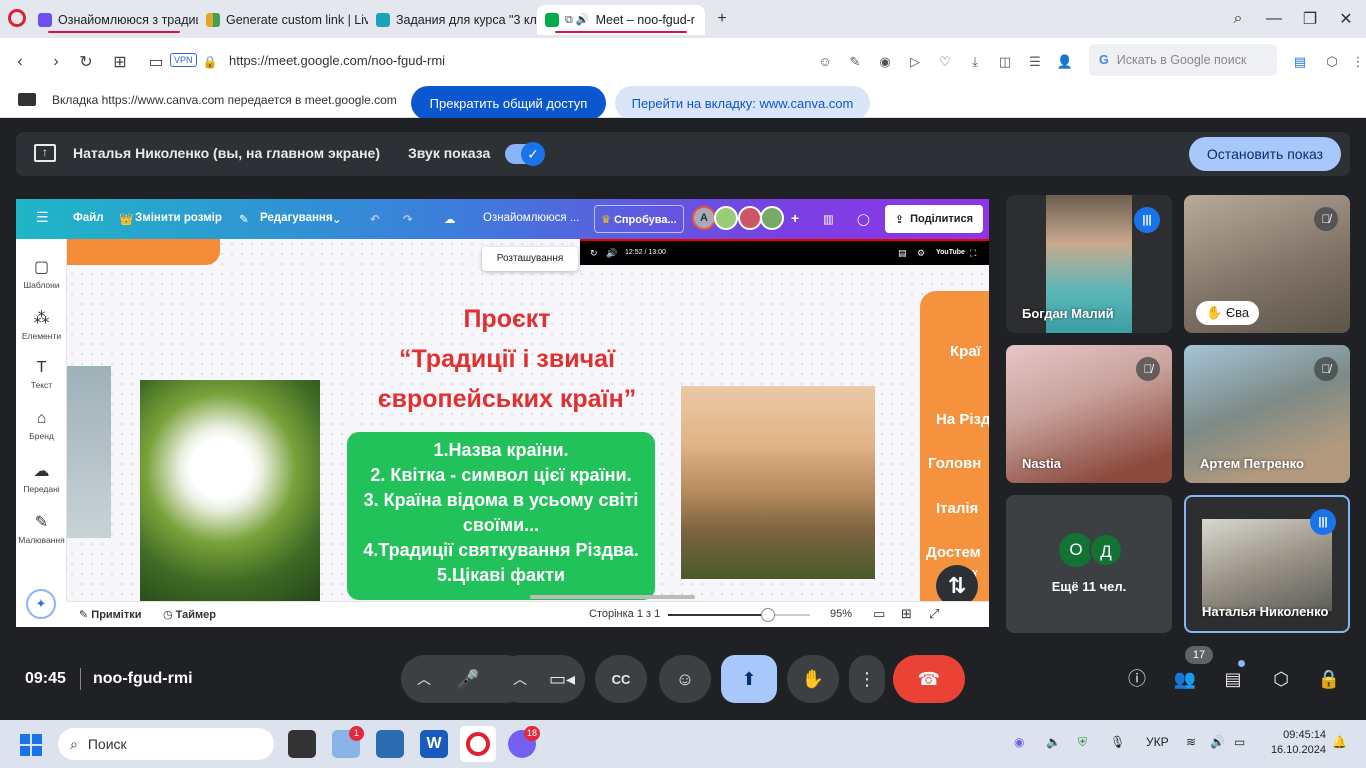  What do you see at coordinates (1267, 414) in the screenshot?
I see `participant-tile-artem: 🎙̸ Артем Петренко` at bounding box center [1267, 414].